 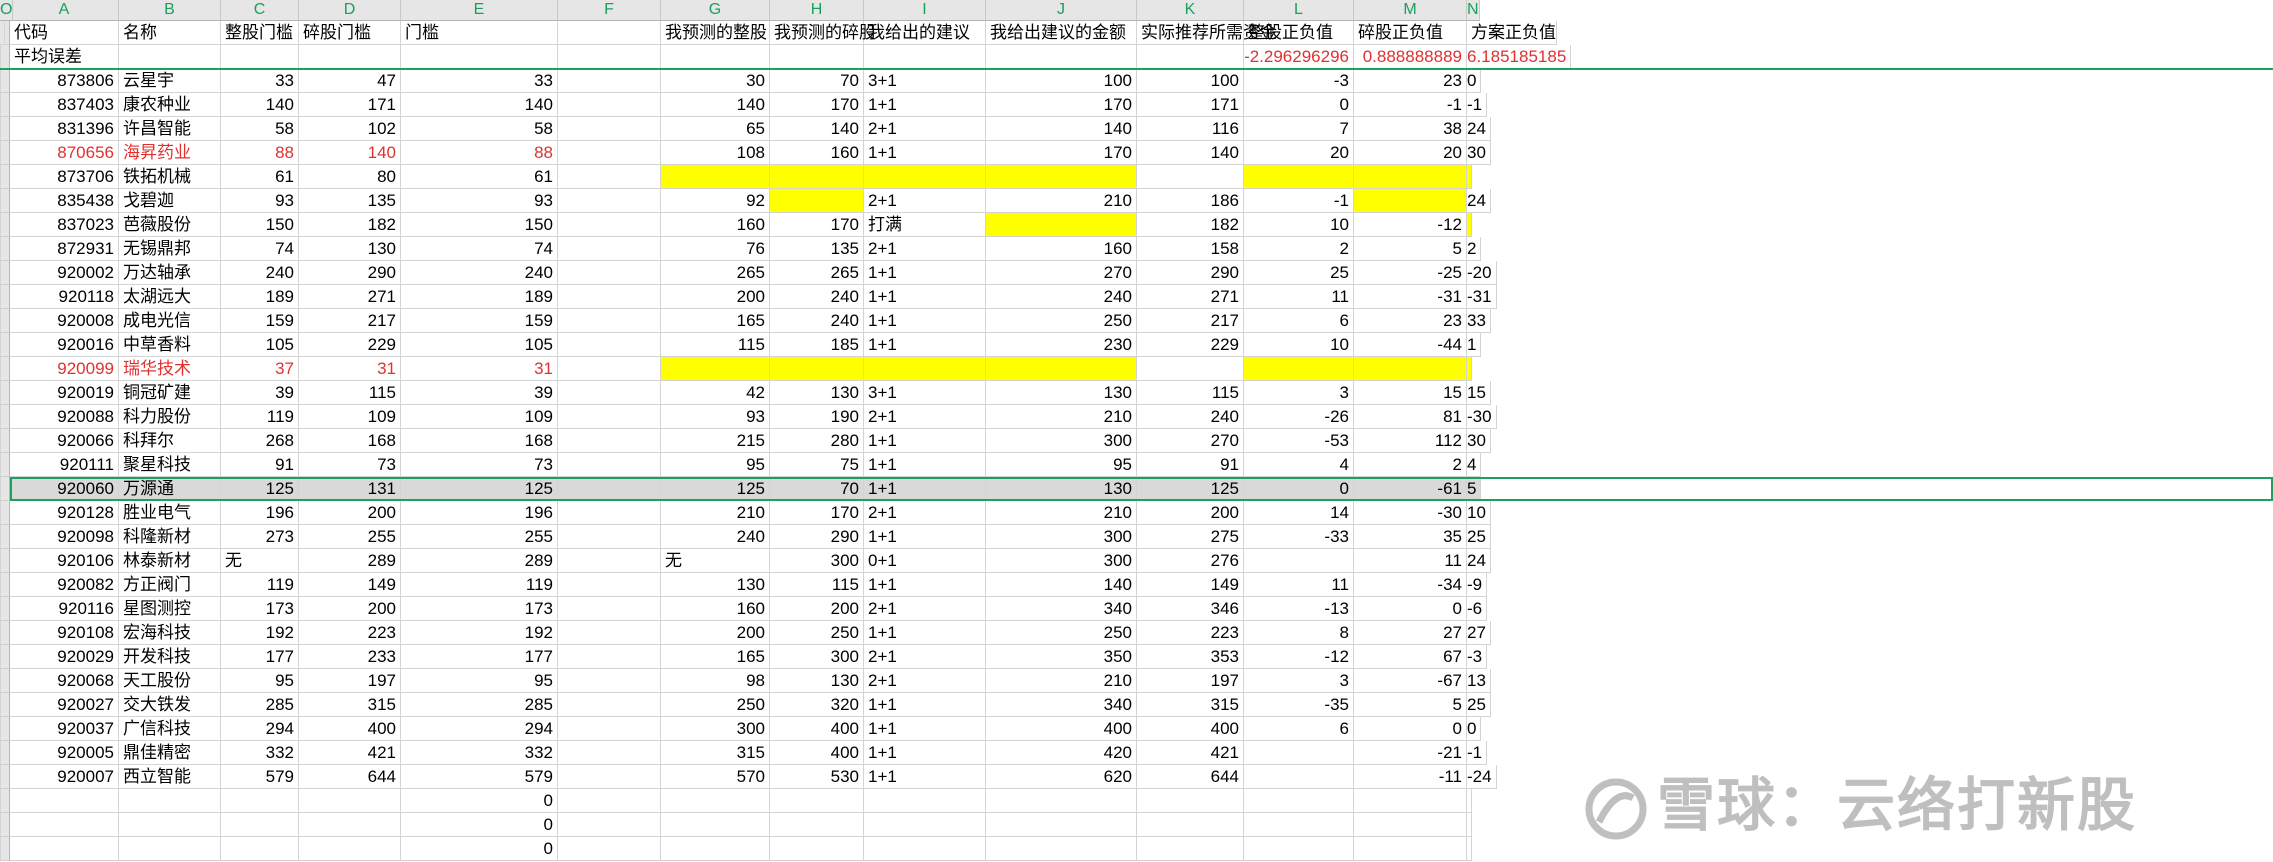 I want to click on cell-e: 140, so click(x=479, y=105).